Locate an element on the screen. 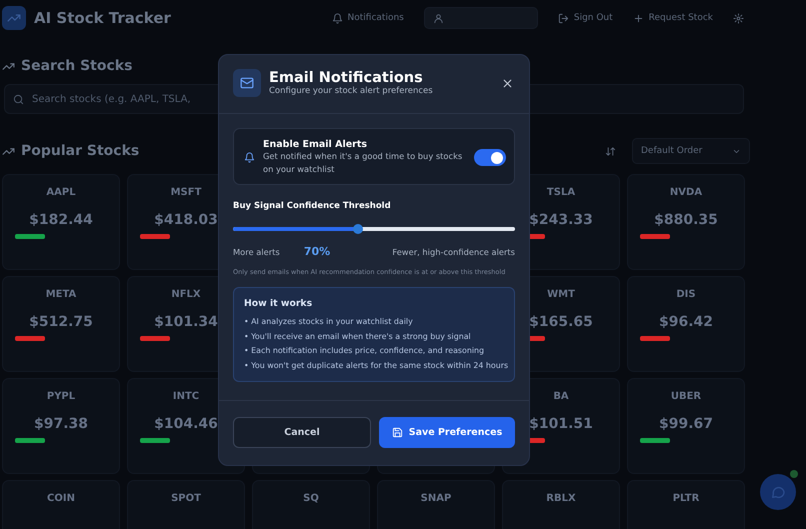  stock-ticker: NFLX is located at coordinates (186, 294).